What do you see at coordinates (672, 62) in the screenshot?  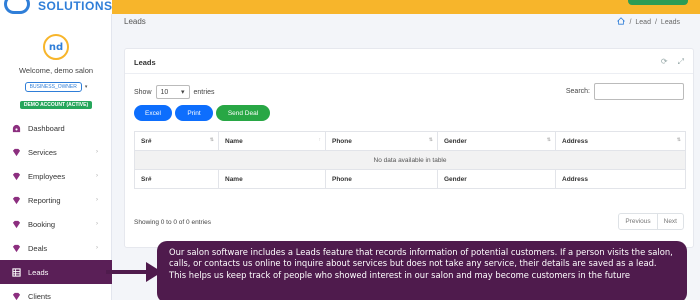 I see `card-tools: ⟳ ⤢` at bounding box center [672, 62].